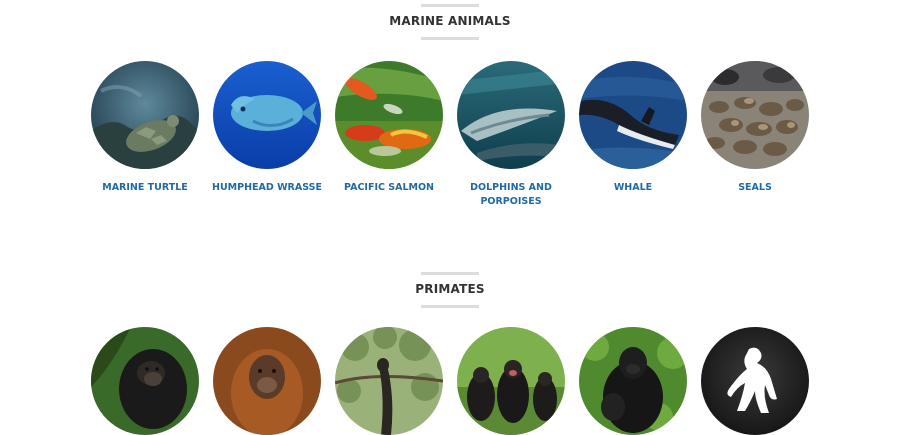  What do you see at coordinates (755, 115) in the screenshot?
I see `seals-photo` at bounding box center [755, 115].